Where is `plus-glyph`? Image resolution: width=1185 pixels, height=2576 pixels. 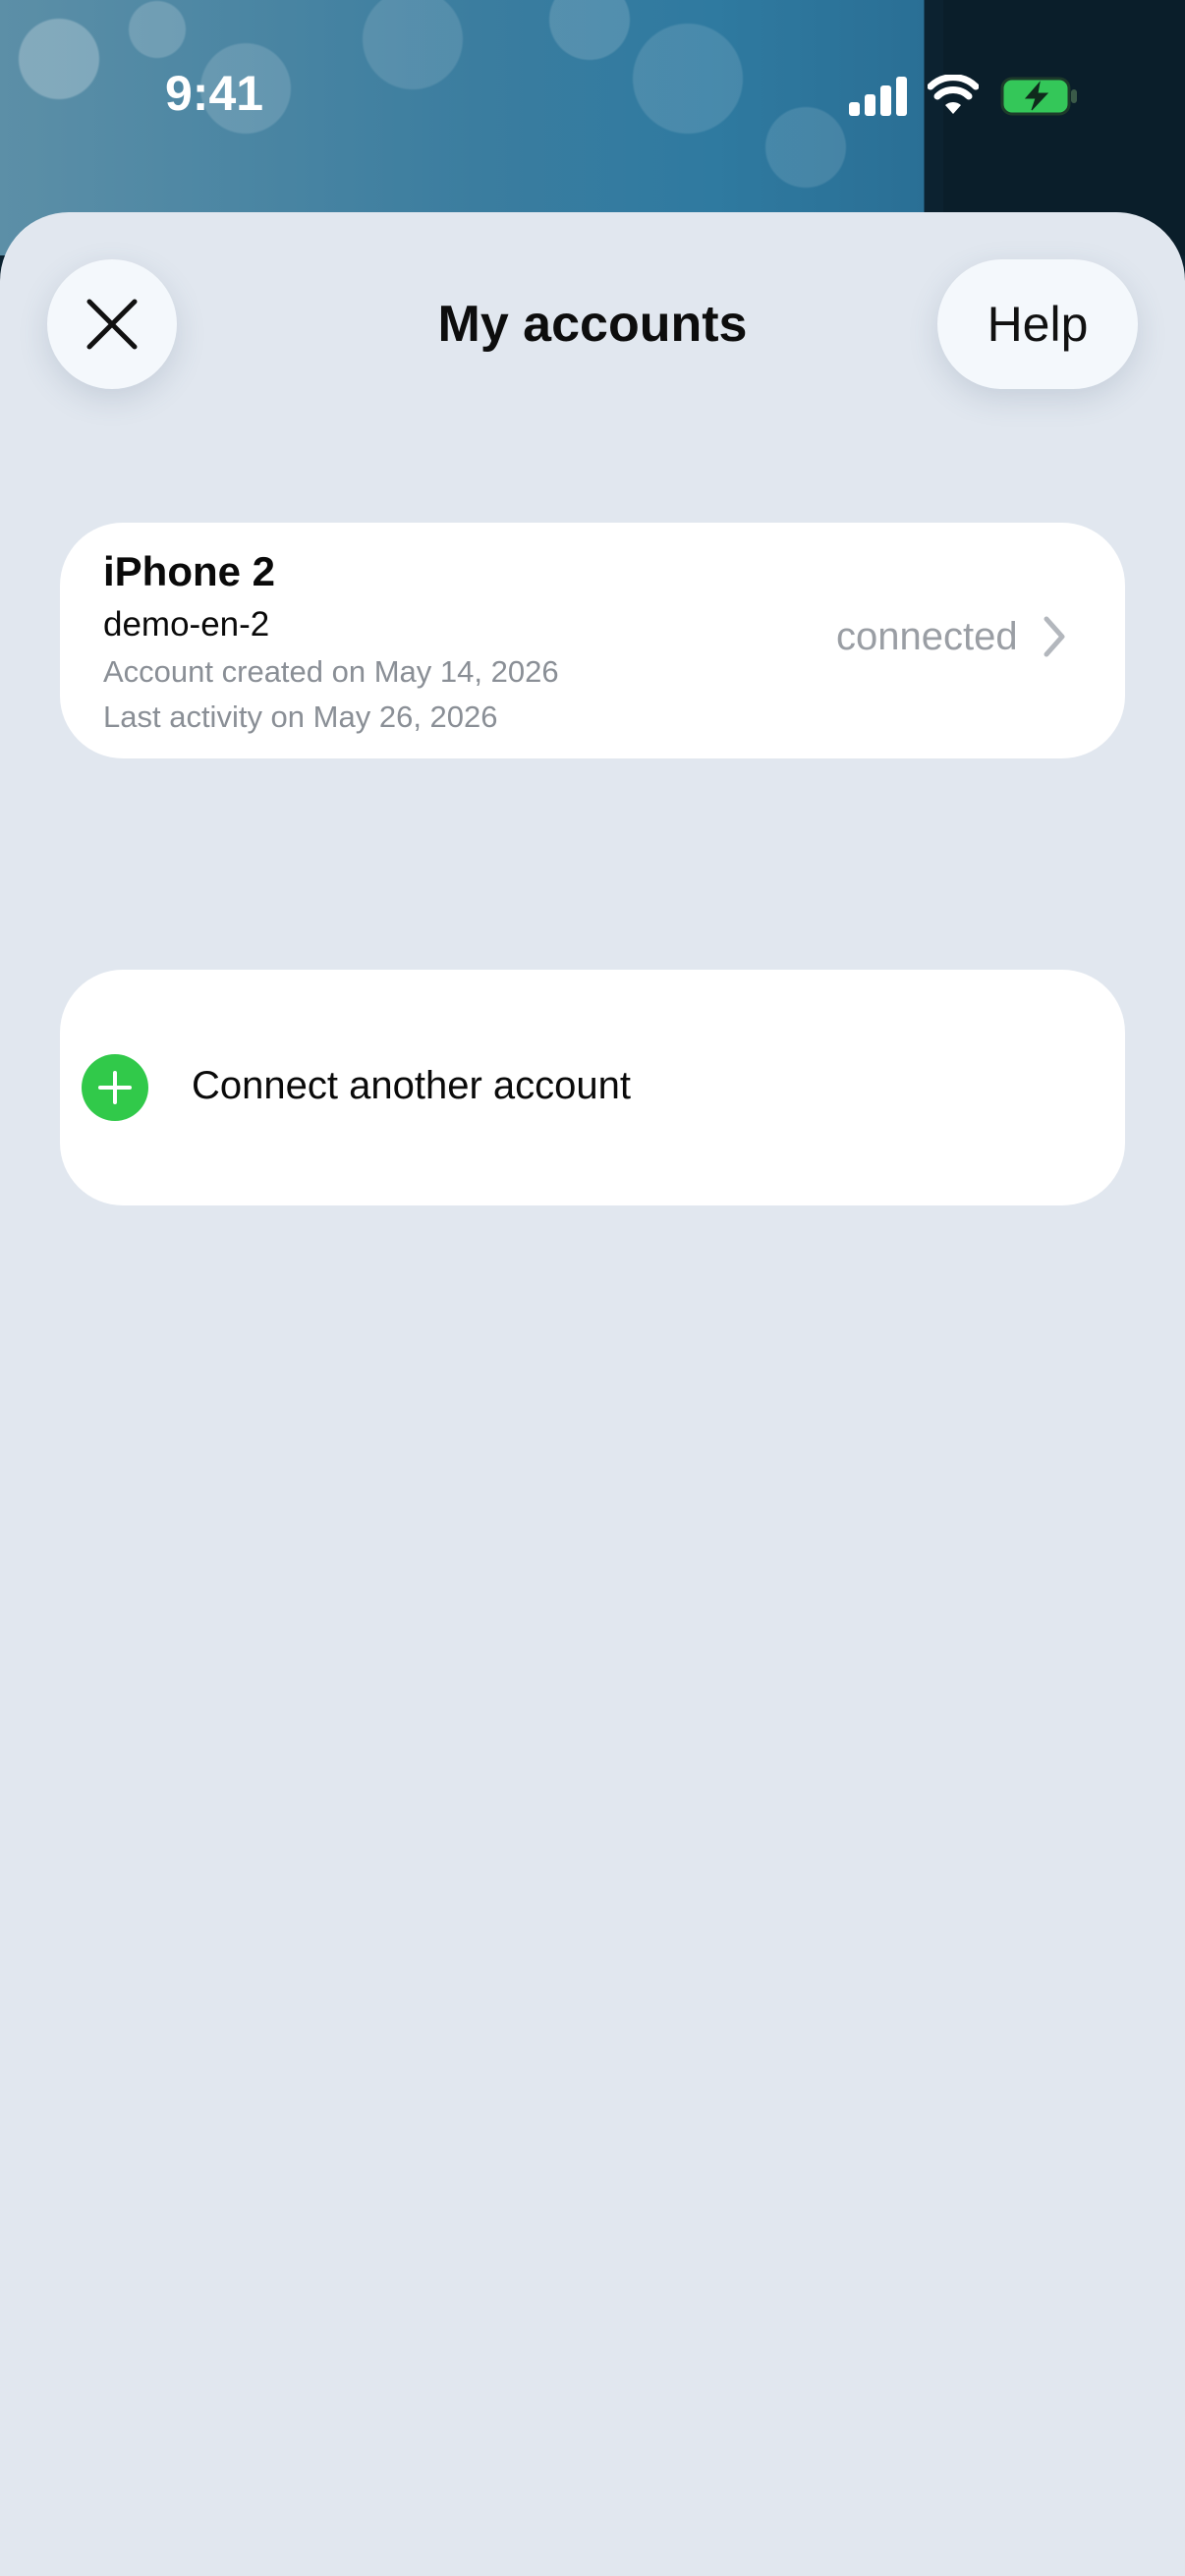
plus-glyph is located at coordinates (115, 1087).